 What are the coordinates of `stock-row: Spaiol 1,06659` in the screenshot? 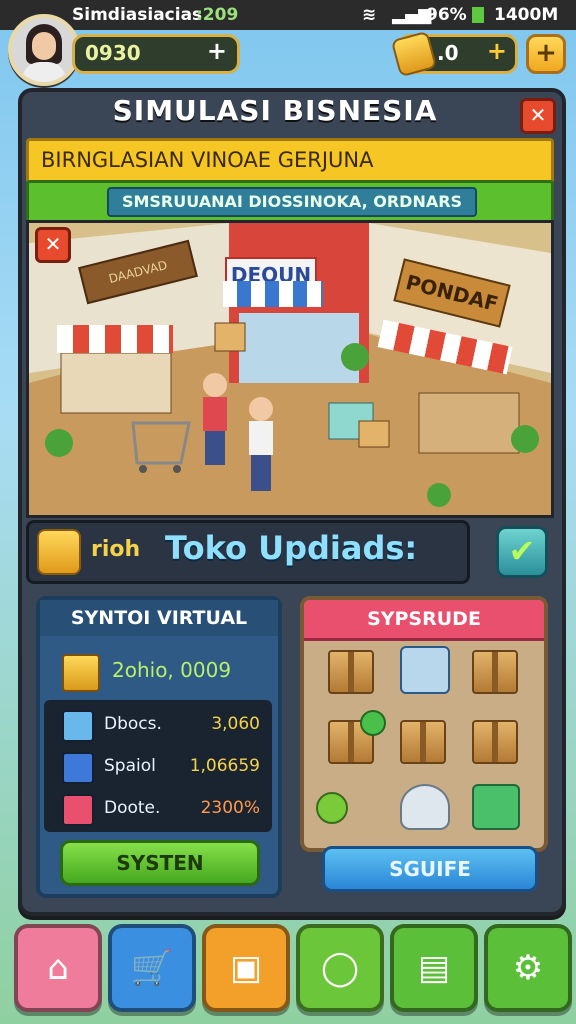 It's located at (163, 767).